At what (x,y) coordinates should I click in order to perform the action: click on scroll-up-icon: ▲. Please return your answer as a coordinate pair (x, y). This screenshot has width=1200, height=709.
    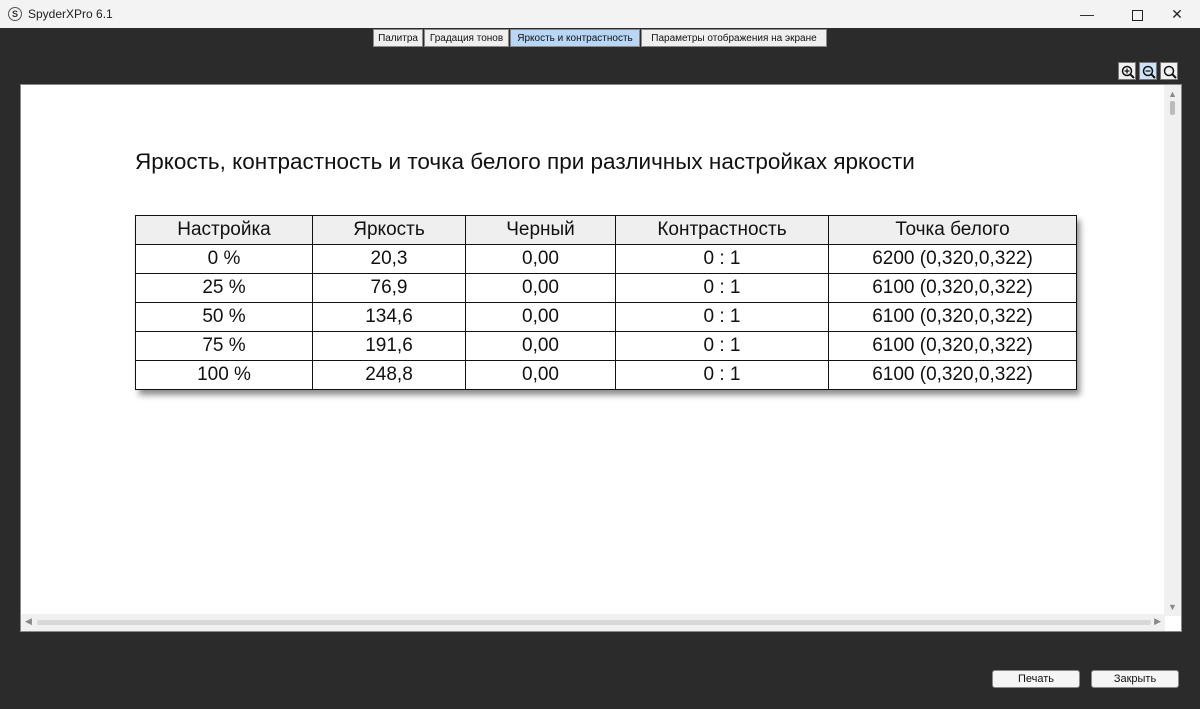
    Looking at the image, I should click on (1172, 94).